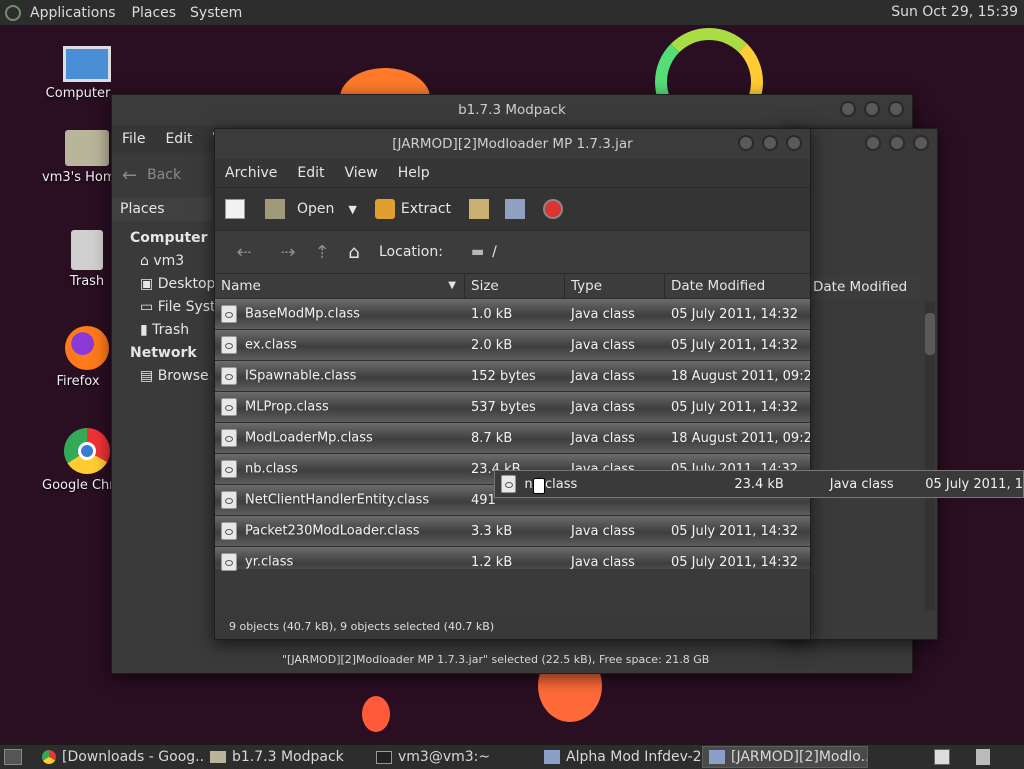 The height and width of the screenshot is (769, 1024). What do you see at coordinates (494, 252) in the screenshot?
I see `location-path: /` at bounding box center [494, 252].